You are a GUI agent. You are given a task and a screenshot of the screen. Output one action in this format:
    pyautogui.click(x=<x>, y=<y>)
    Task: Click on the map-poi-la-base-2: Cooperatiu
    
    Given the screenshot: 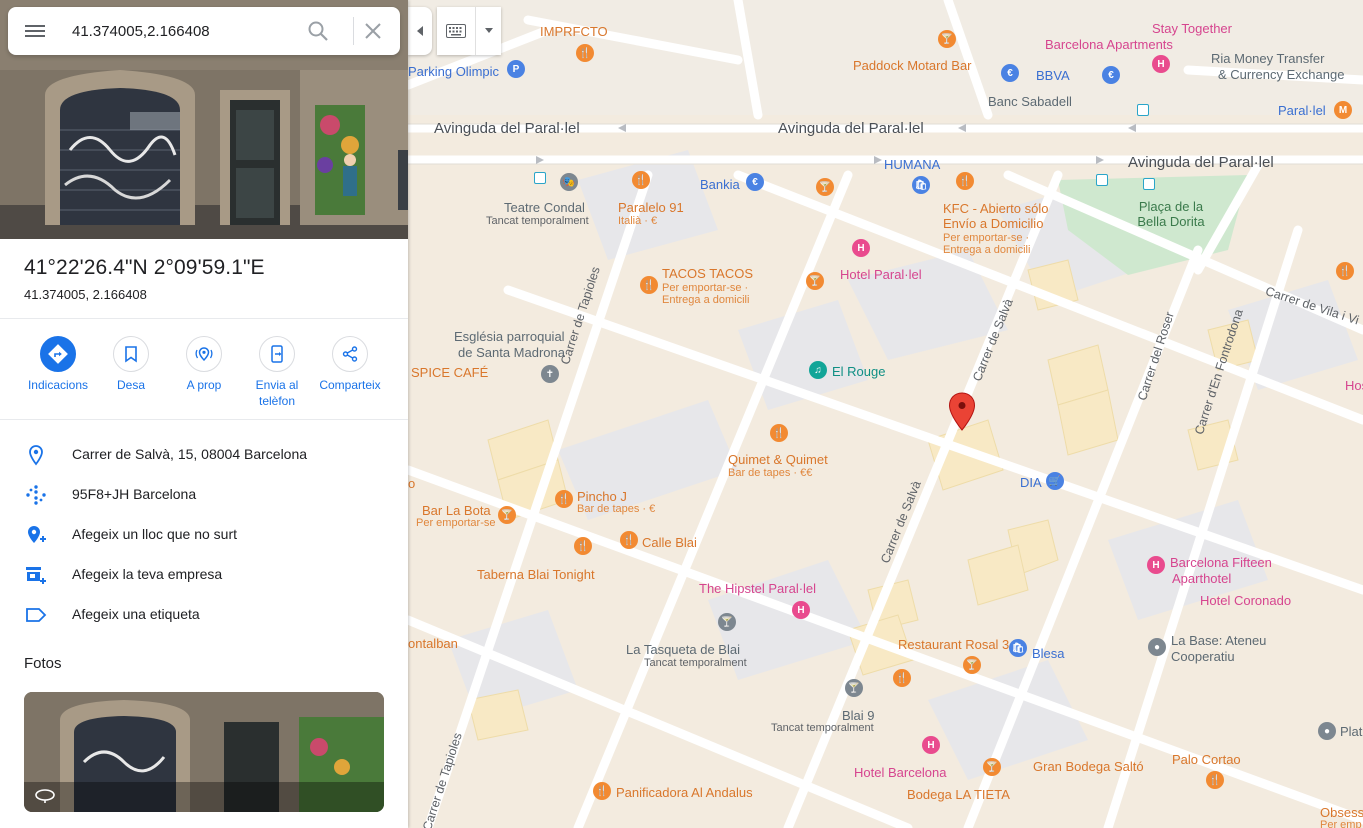 What is the action you would take?
    pyautogui.click(x=1203, y=656)
    